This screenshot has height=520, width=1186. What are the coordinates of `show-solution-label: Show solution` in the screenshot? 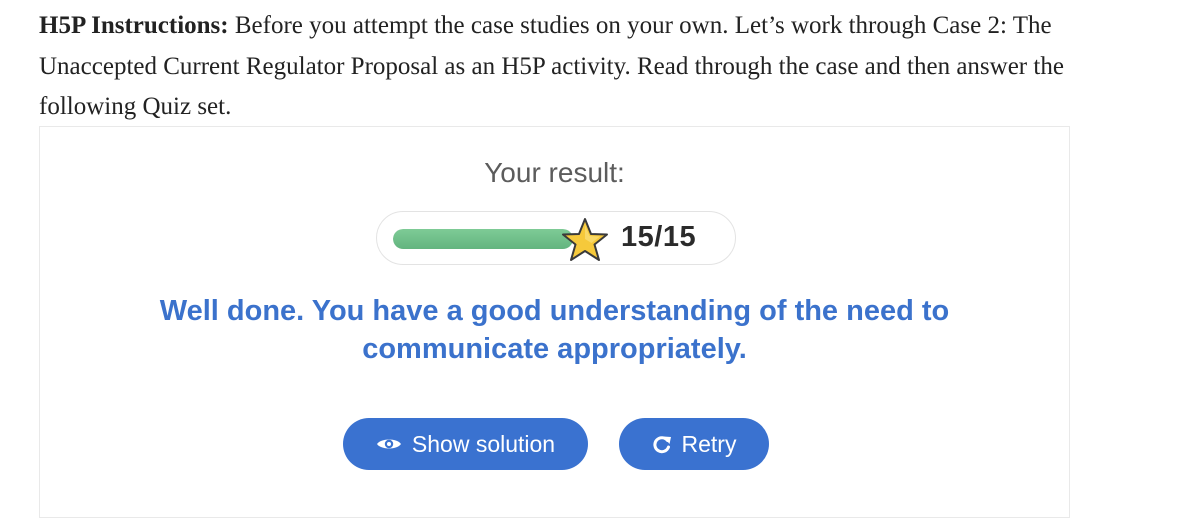 It's located at (483, 443).